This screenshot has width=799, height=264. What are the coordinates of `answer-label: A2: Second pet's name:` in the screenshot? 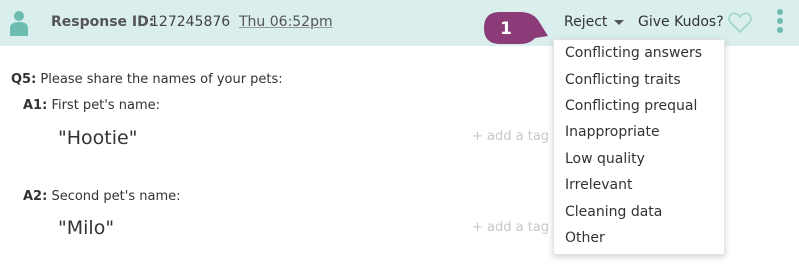 It's located at (102, 196).